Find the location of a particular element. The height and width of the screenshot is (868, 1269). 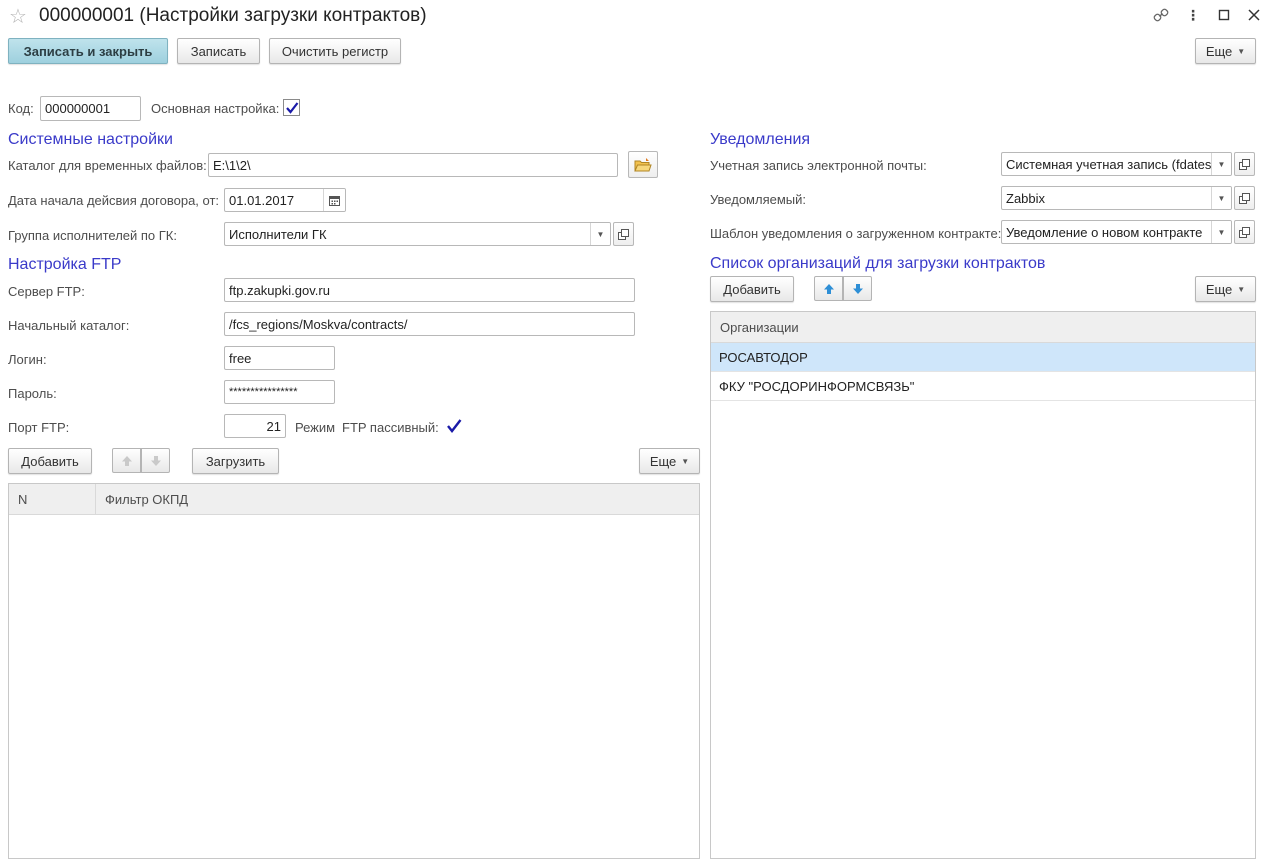

folder-open-button is located at coordinates (643, 164).